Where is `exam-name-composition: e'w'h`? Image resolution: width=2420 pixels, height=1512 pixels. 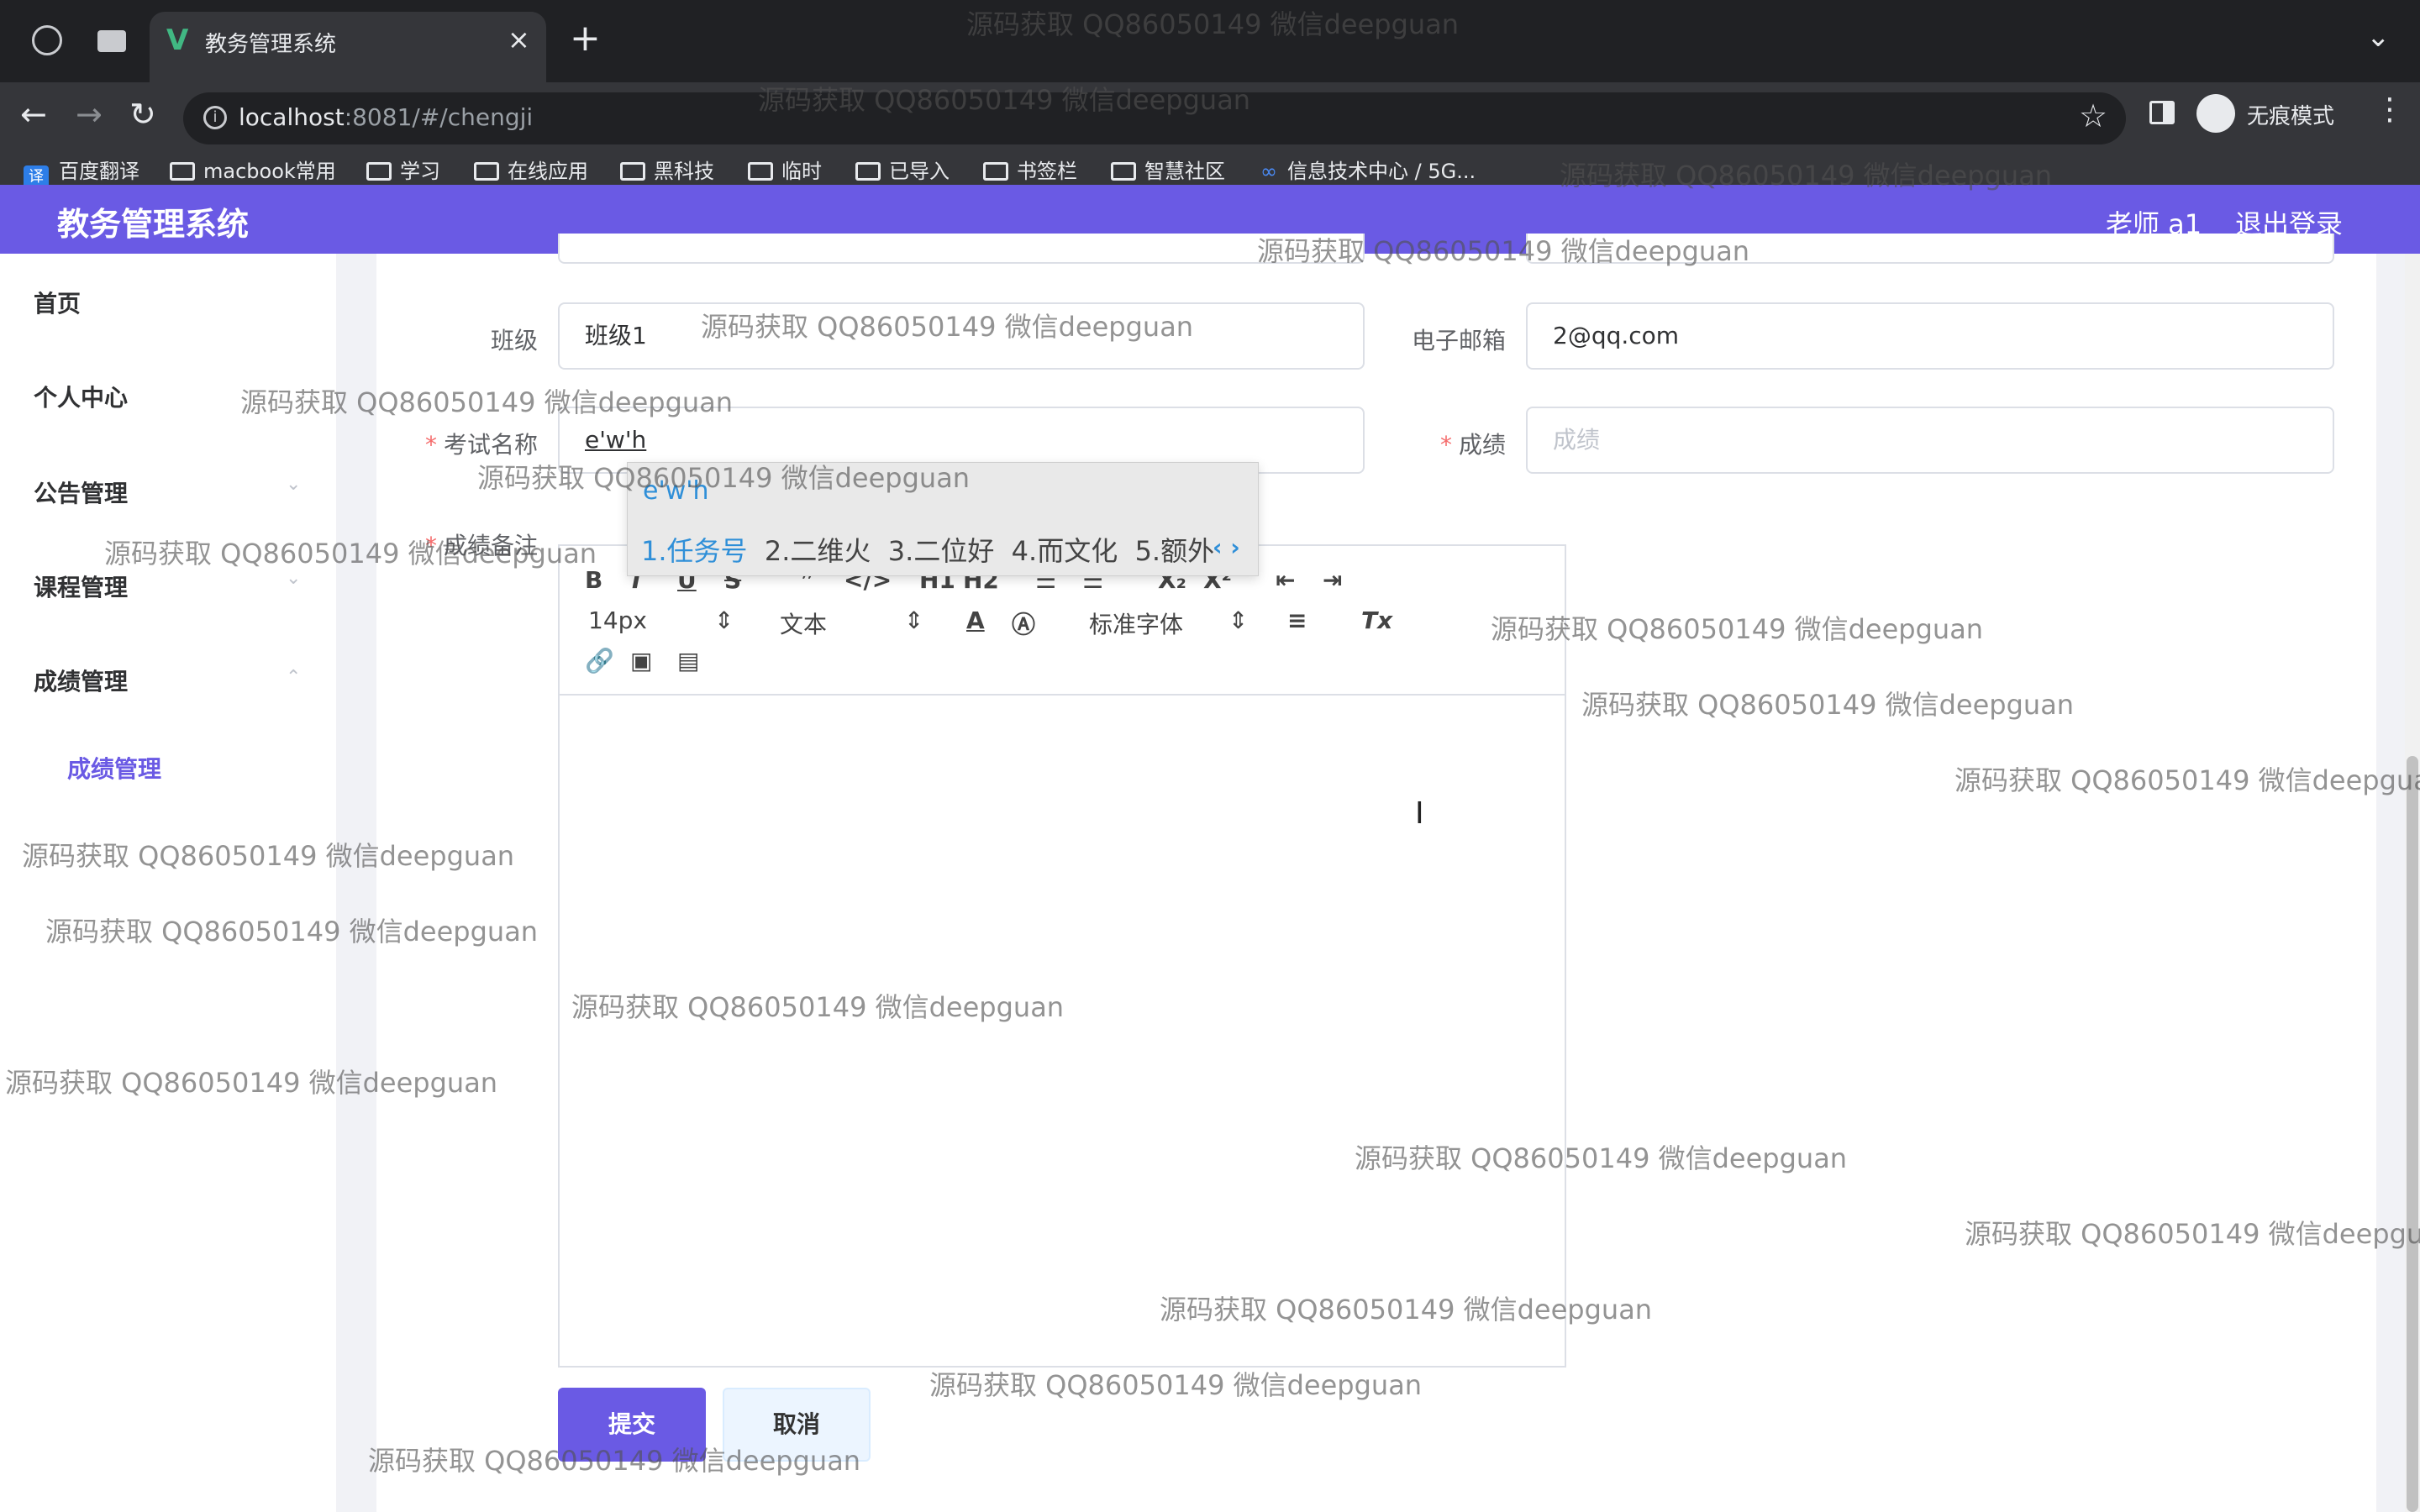 exam-name-composition: e'w'h is located at coordinates (616, 440).